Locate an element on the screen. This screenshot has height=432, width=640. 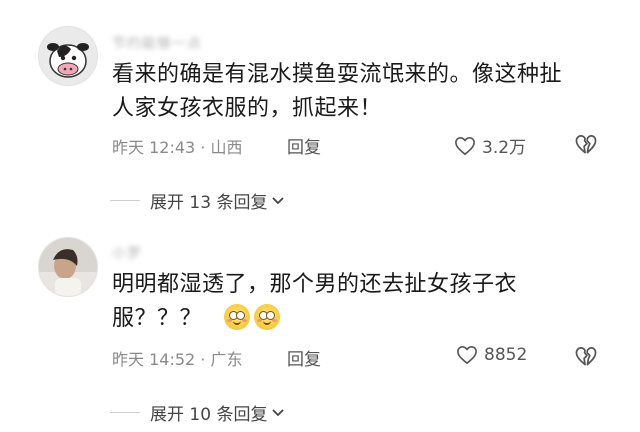
expand-replies: 展开 10 条回复 is located at coordinates (197, 412).